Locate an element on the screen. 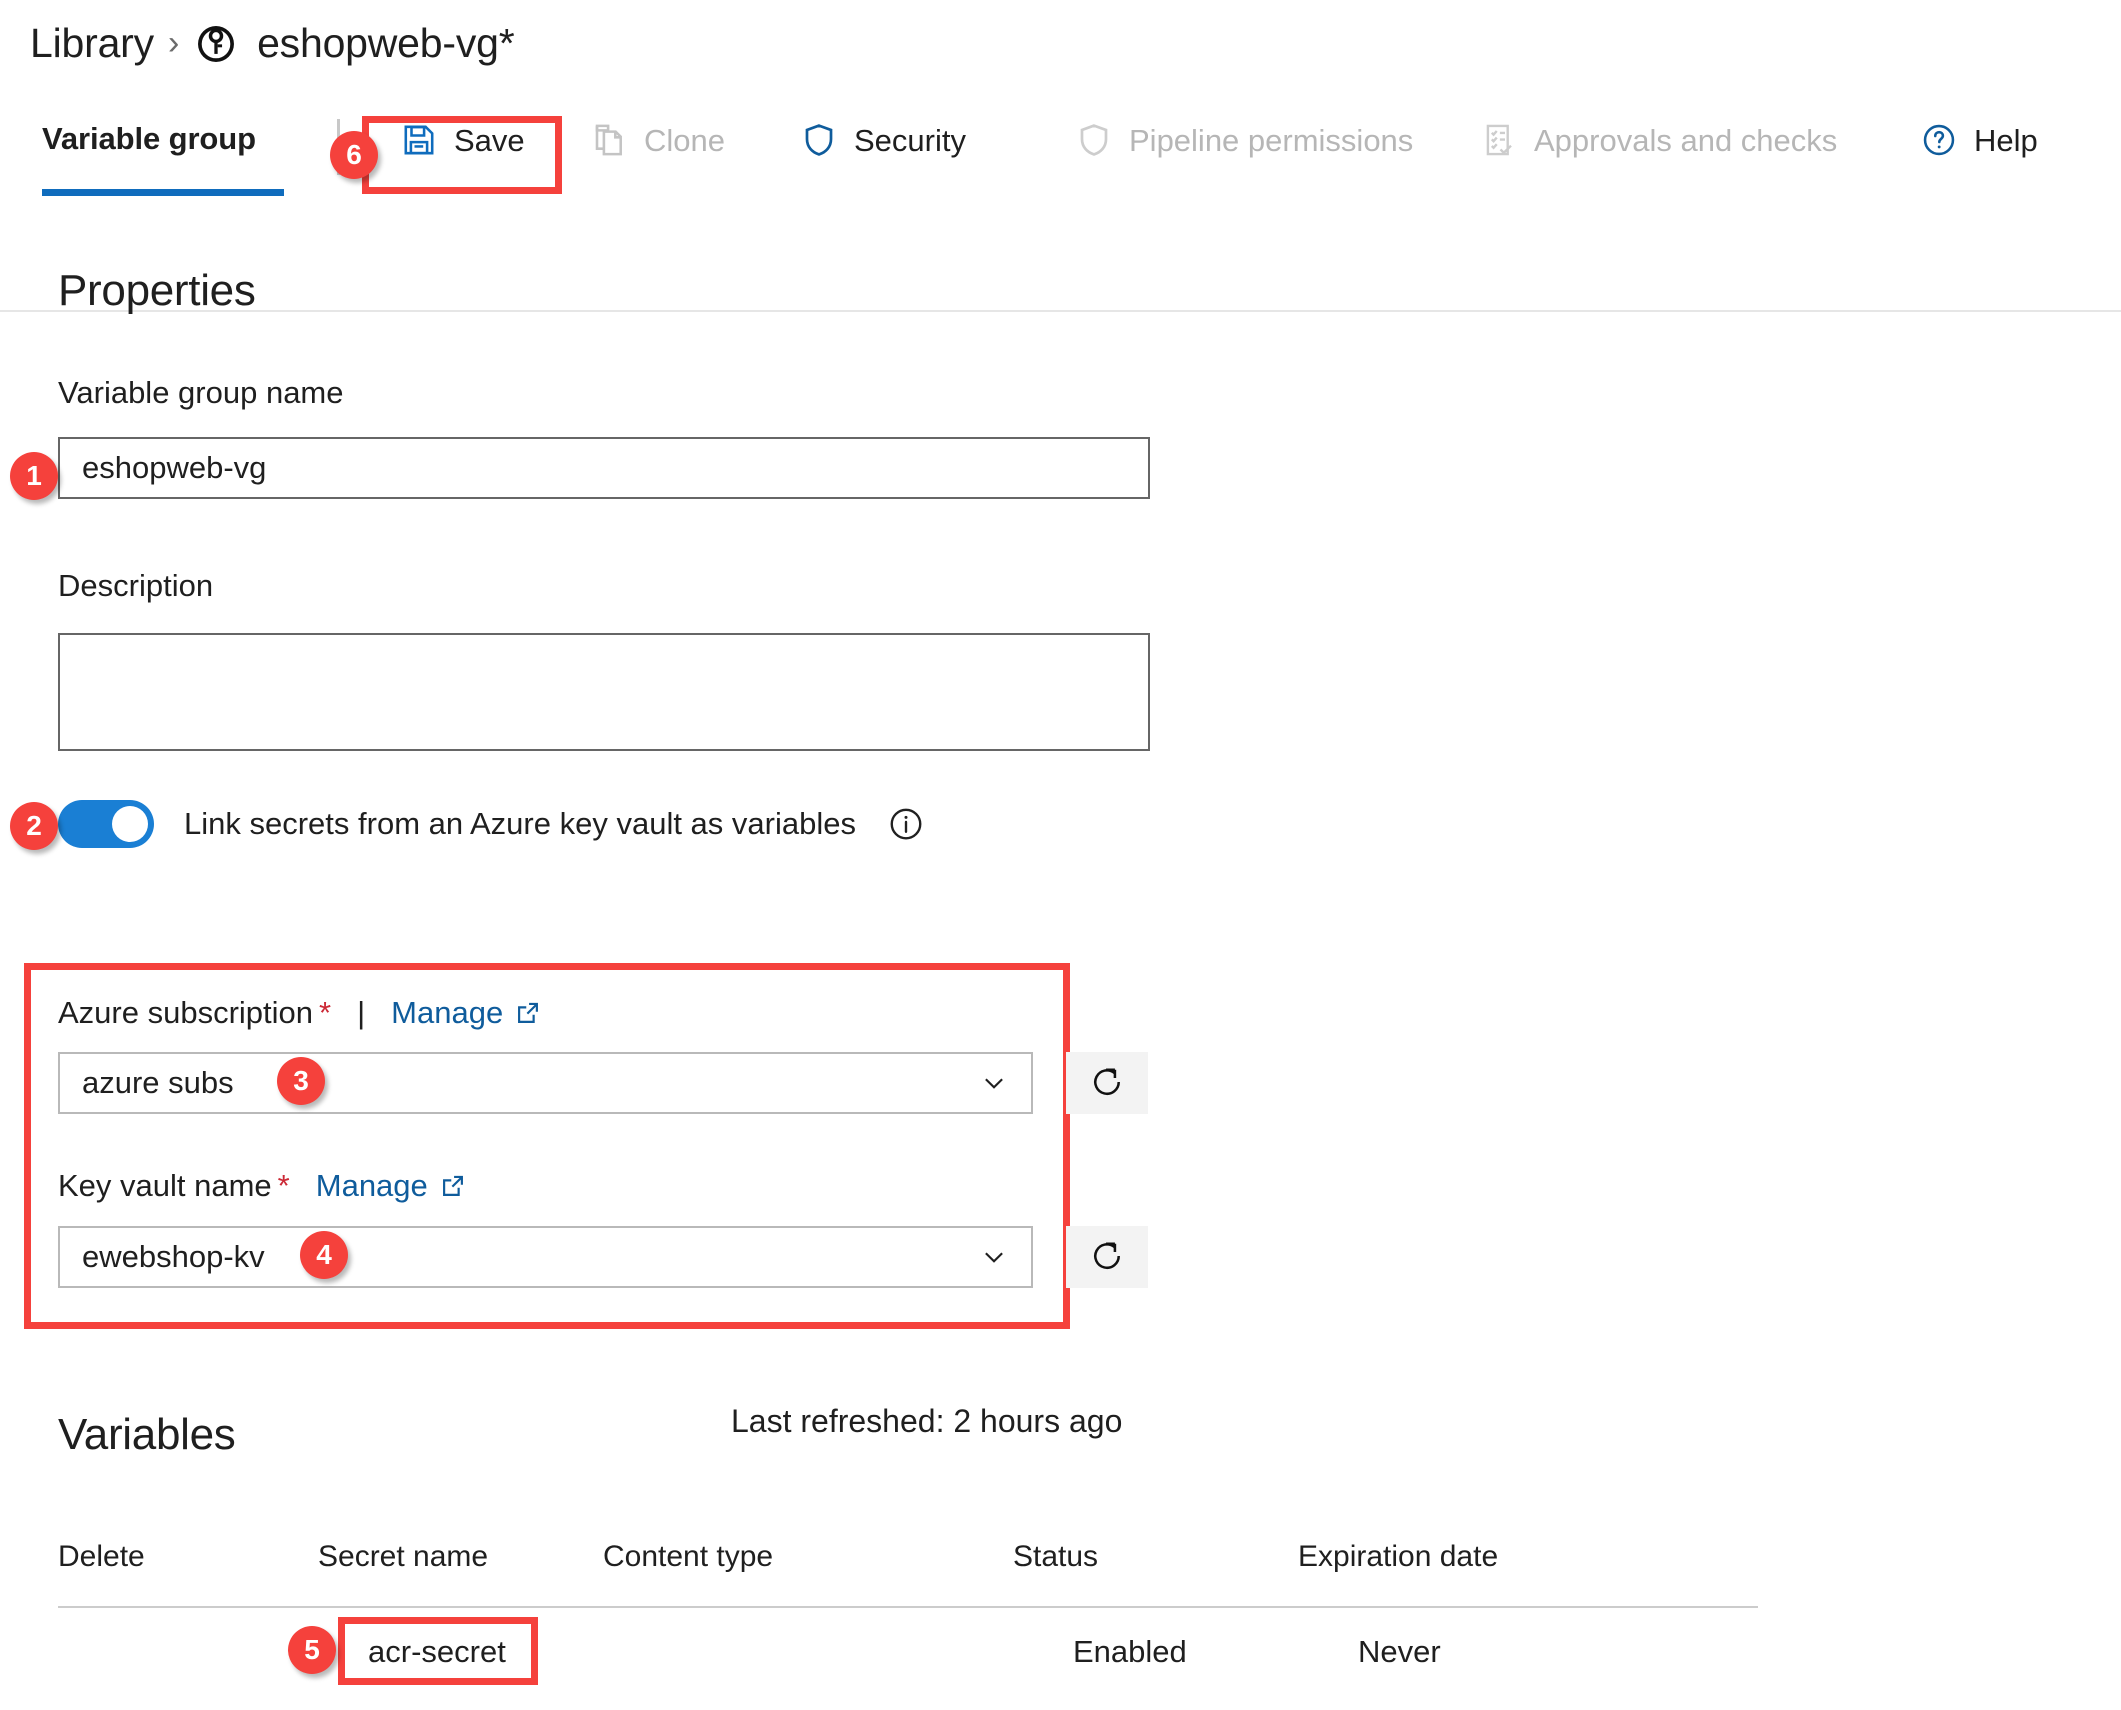 Image resolution: width=2121 pixels, height=1710 pixels. column-header-delete: Delete is located at coordinates (101, 1556).